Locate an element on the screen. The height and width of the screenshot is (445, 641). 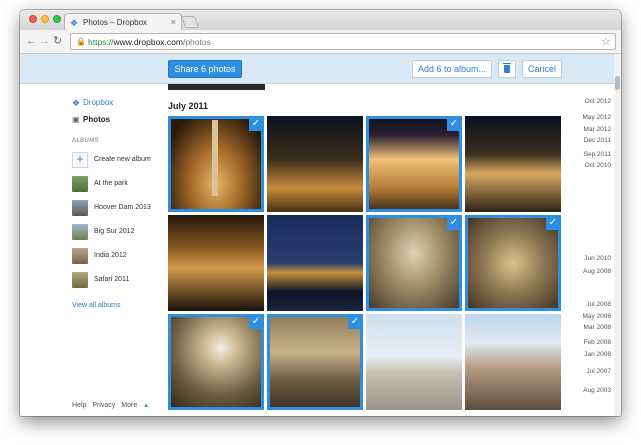
forward-arrow-icon: → is located at coordinates (44, 41).